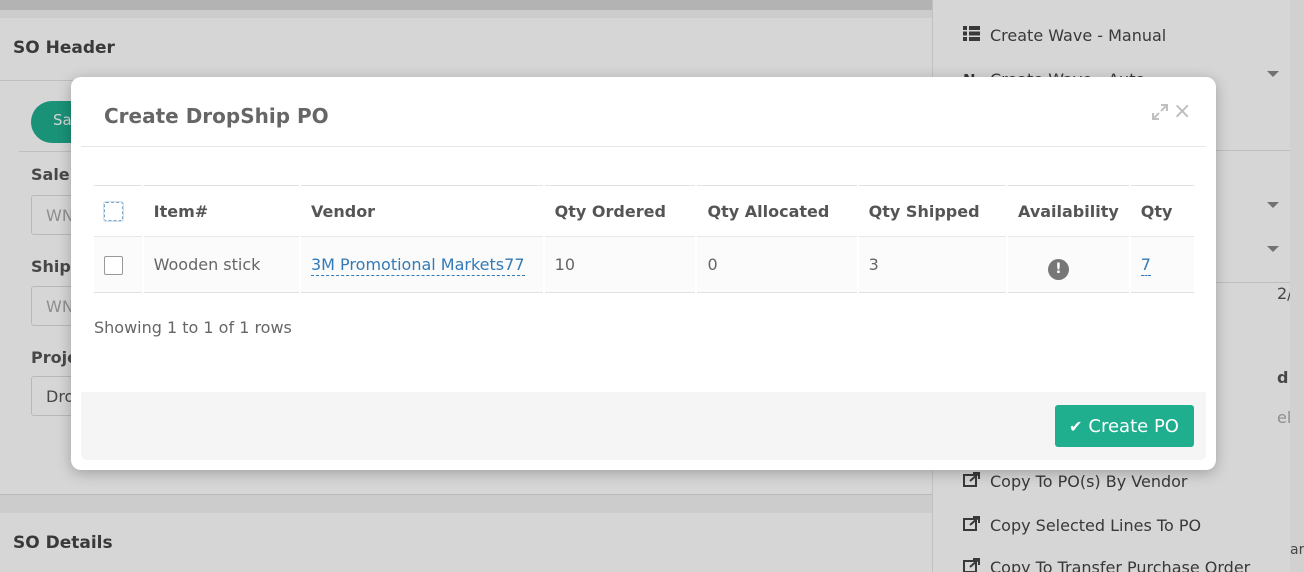  I want to click on column-header-qty: Qty, so click(1161, 211).